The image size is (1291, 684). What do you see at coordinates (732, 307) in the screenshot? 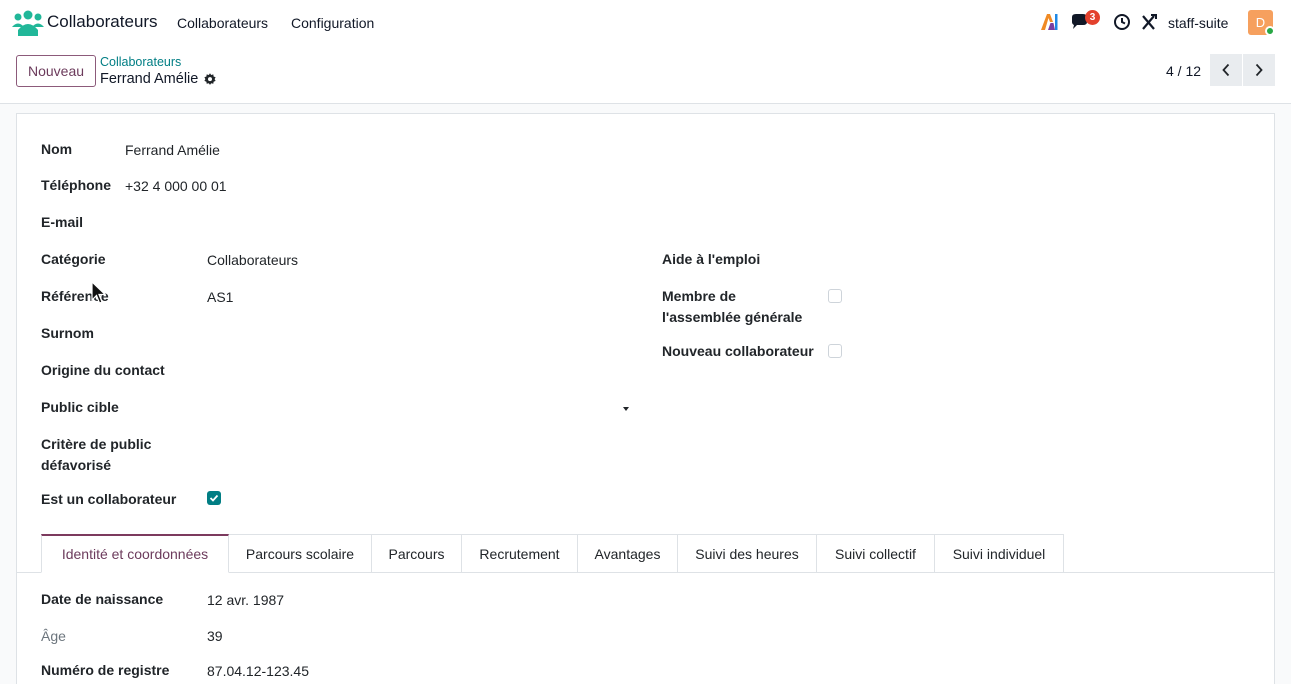
I see `membre-ag-label: Membre de l'assemblée générale` at bounding box center [732, 307].